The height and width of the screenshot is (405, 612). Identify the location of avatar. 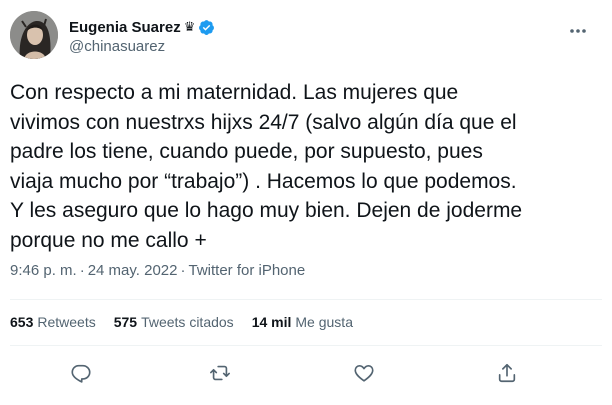
(34, 35).